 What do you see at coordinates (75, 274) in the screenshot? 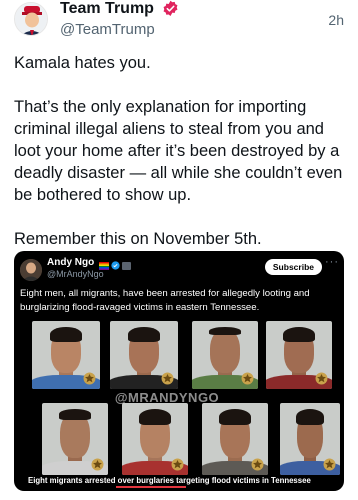
I see `quote-handle: @MrAndyNgo` at bounding box center [75, 274].